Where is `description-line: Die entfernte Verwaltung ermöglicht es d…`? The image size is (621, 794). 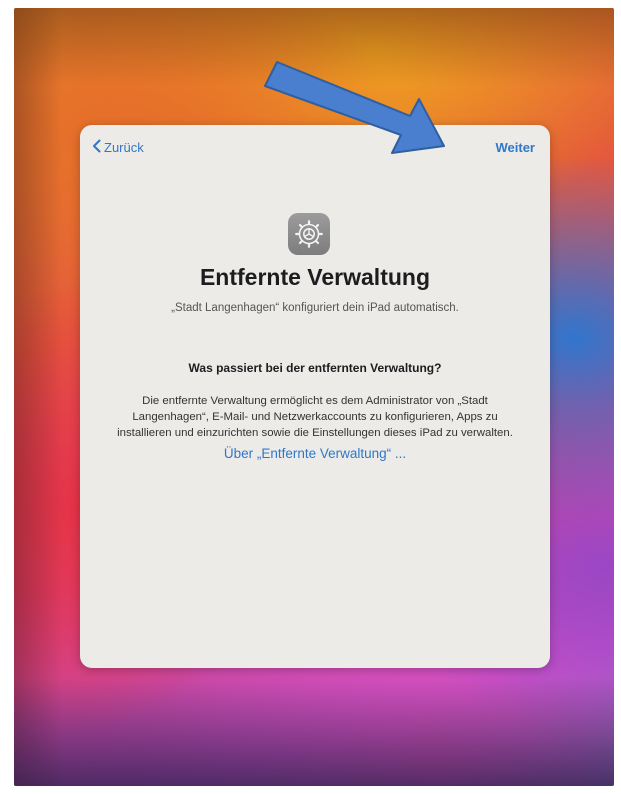
description-line: Die entfernte Verwaltung ermöglicht es d… is located at coordinates (315, 401).